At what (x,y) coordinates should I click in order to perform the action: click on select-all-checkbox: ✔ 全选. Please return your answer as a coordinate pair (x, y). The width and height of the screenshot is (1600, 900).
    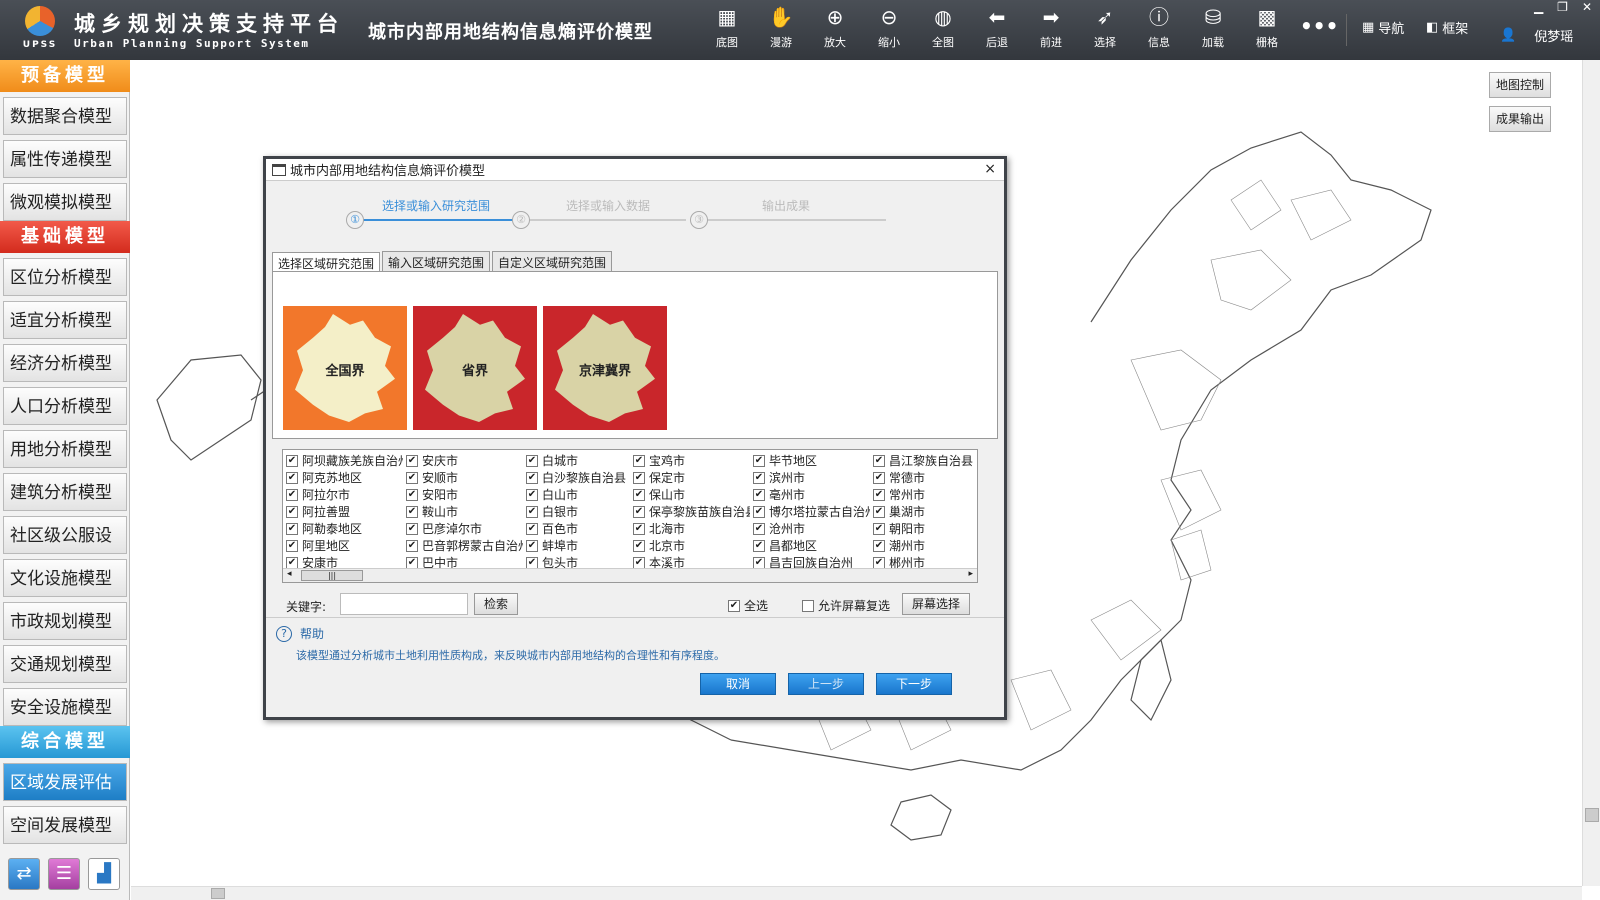
    Looking at the image, I should click on (748, 605).